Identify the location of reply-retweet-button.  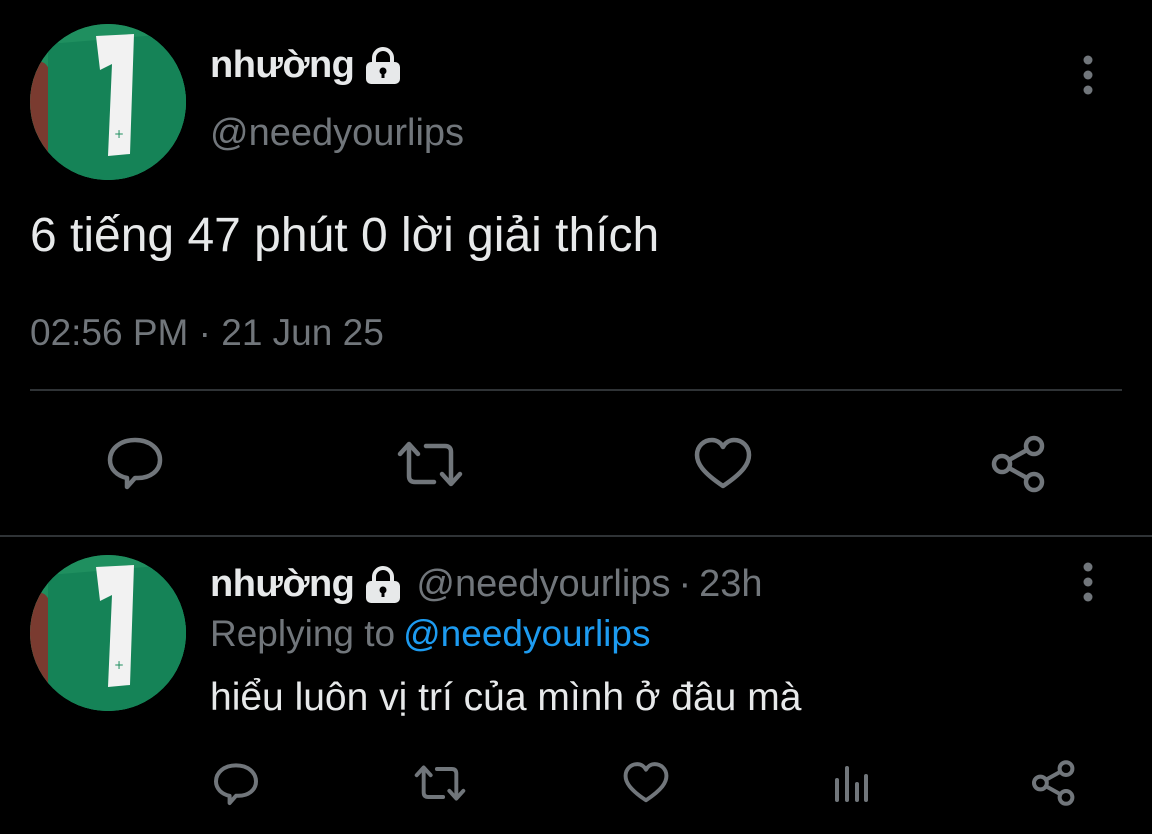
(440, 783).